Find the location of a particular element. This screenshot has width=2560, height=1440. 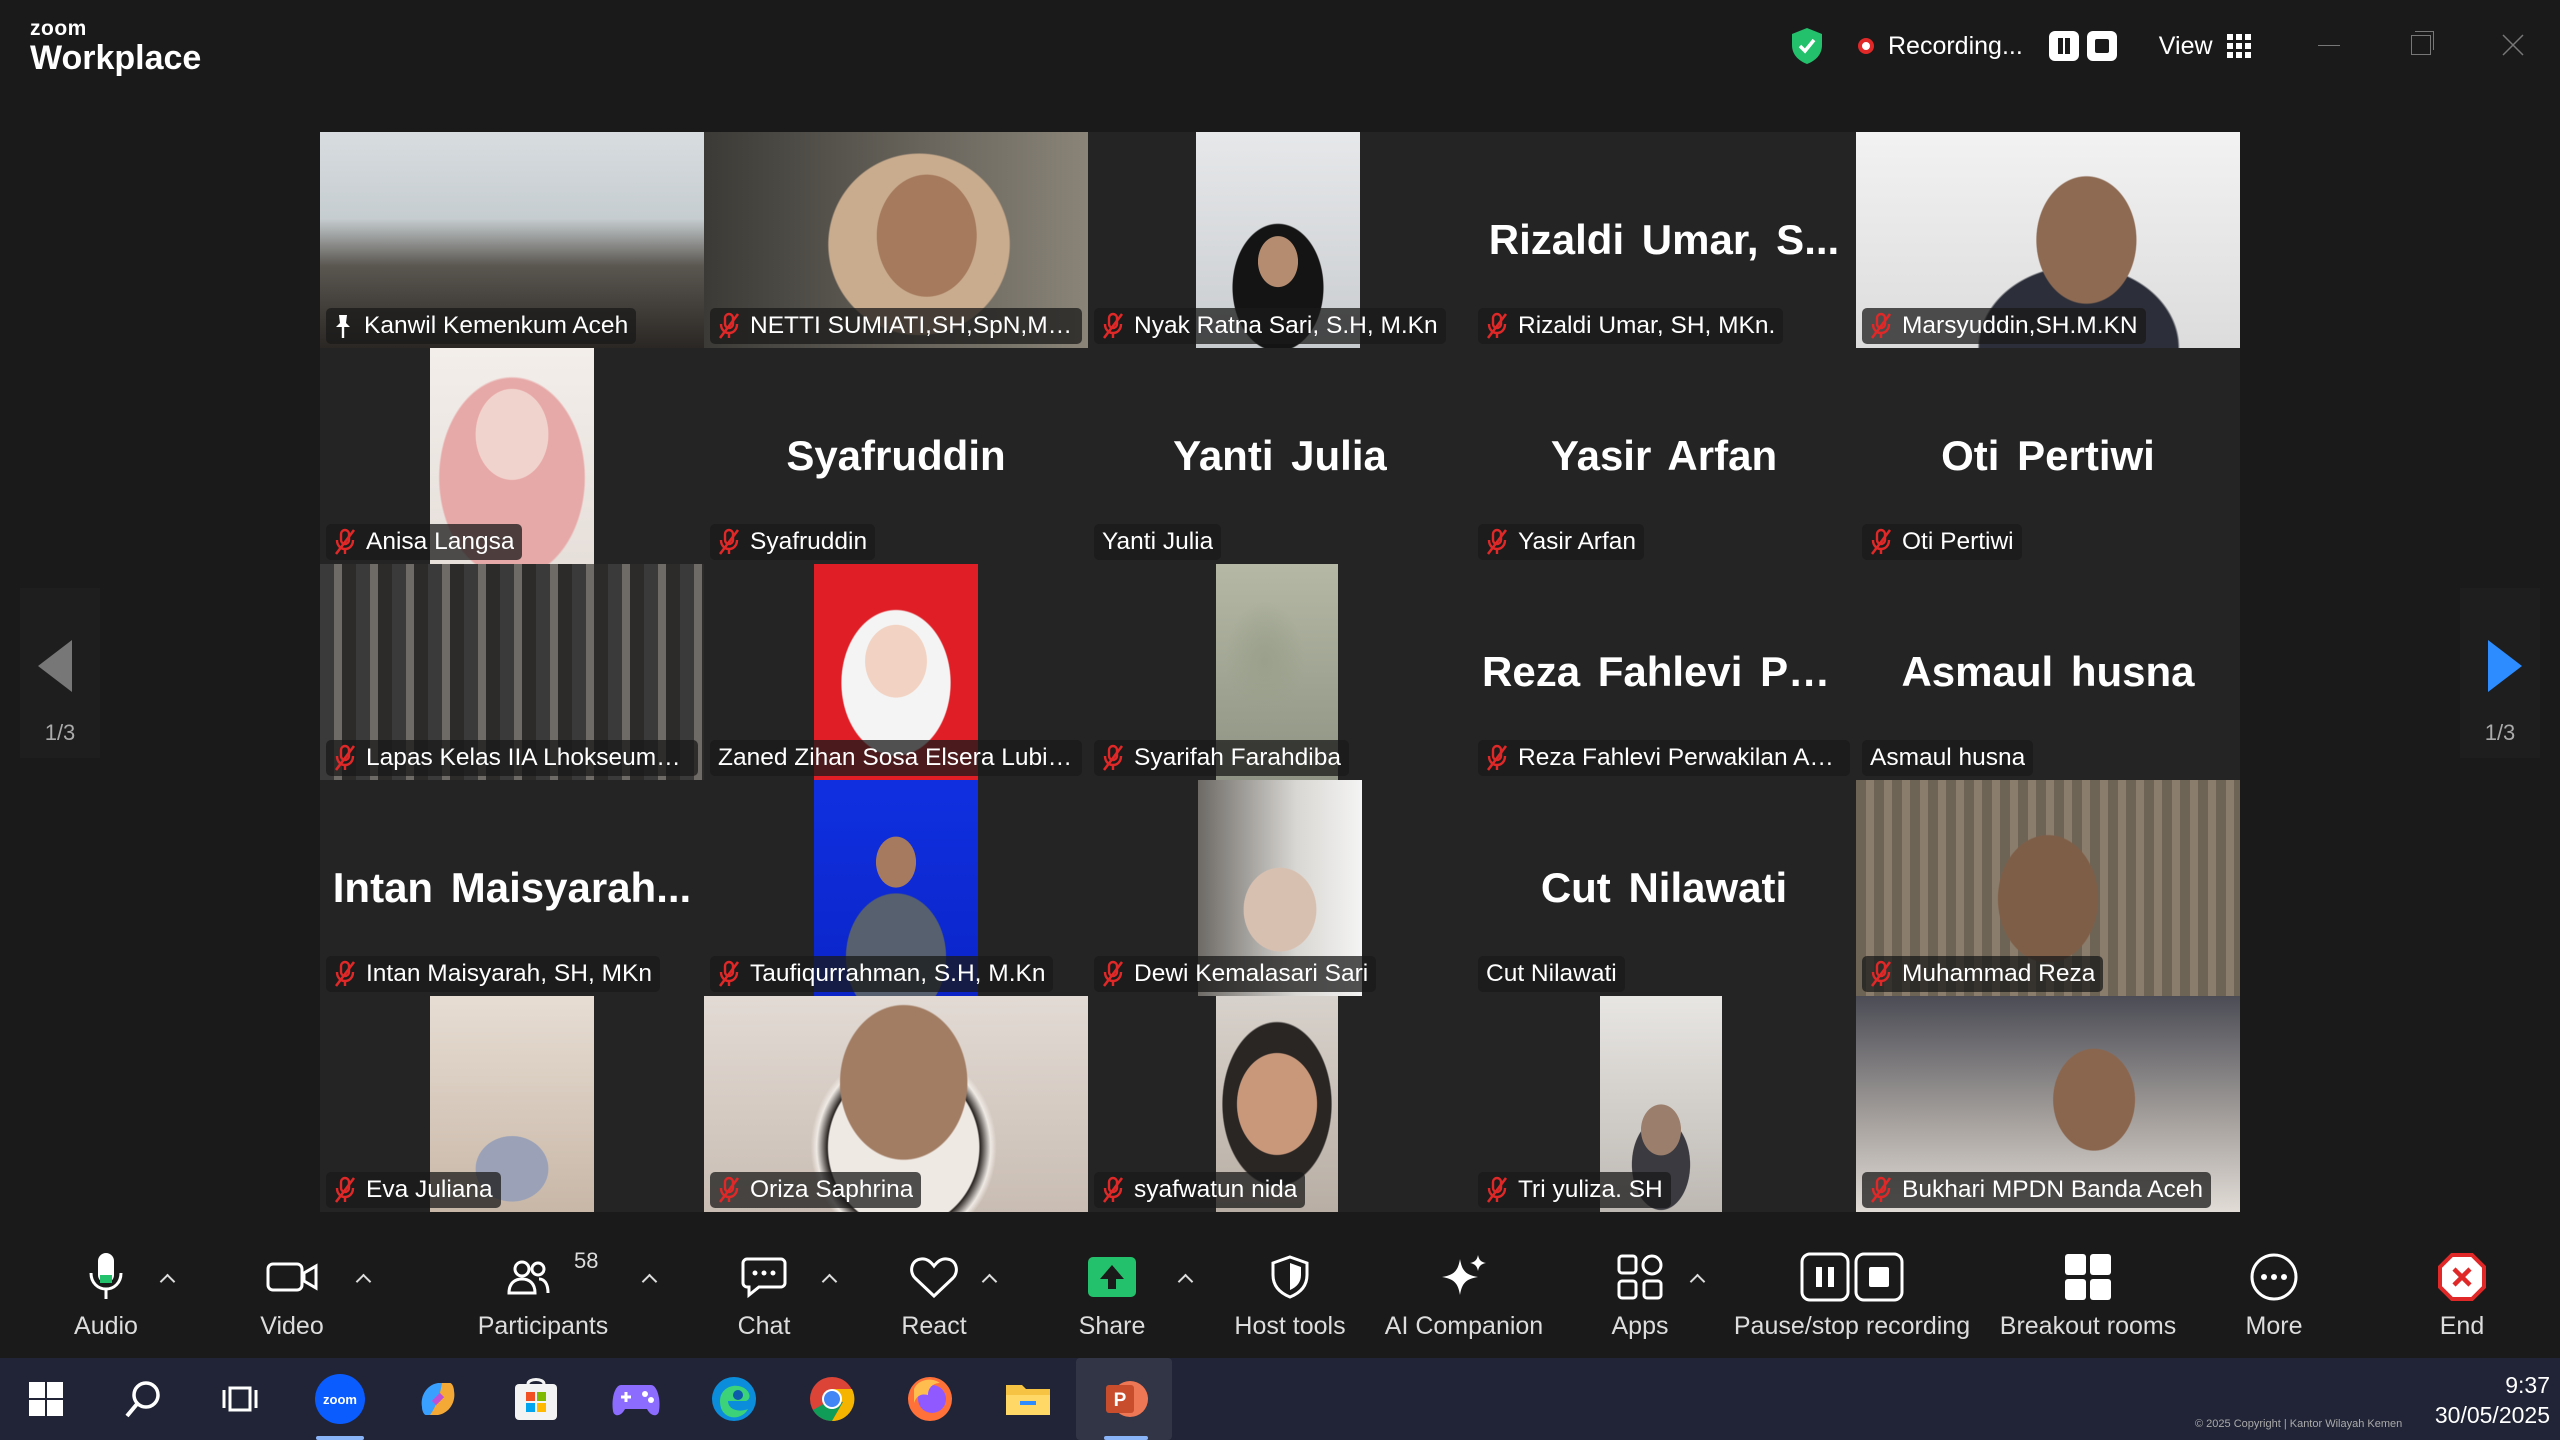

participant-tile: Eva Juliana is located at coordinates (512, 1104).